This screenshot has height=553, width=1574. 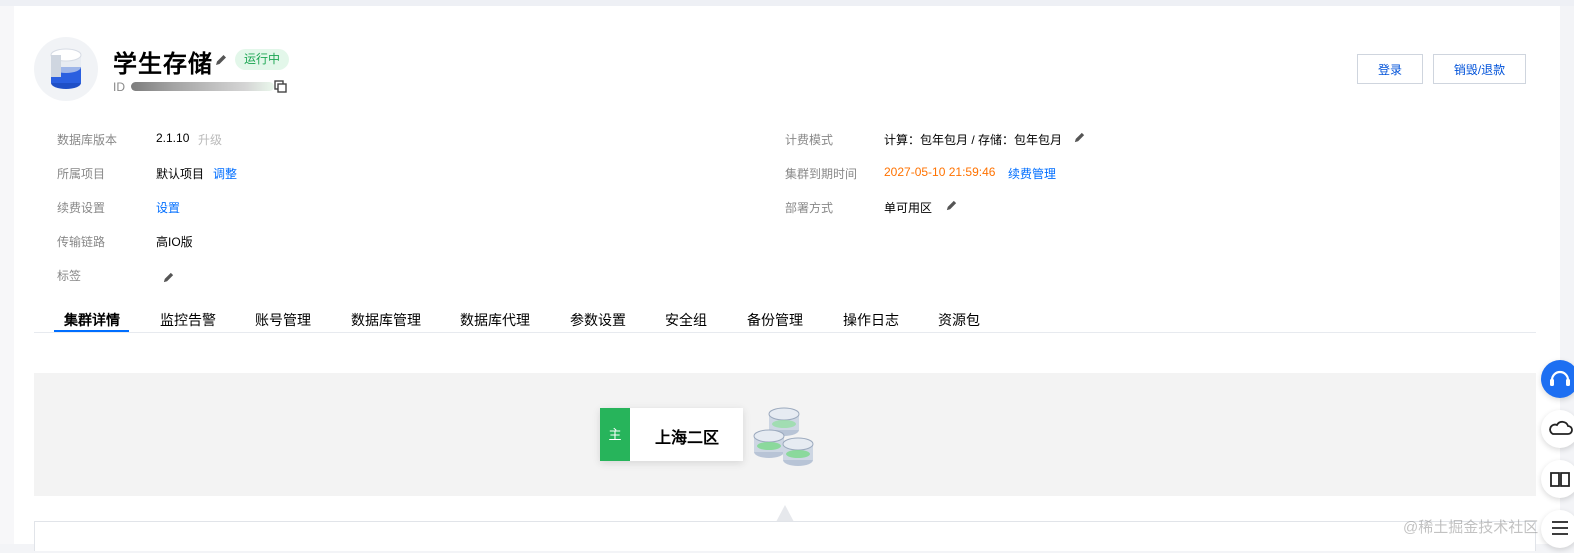 I want to click on id-redacted, so click(x=202, y=86).